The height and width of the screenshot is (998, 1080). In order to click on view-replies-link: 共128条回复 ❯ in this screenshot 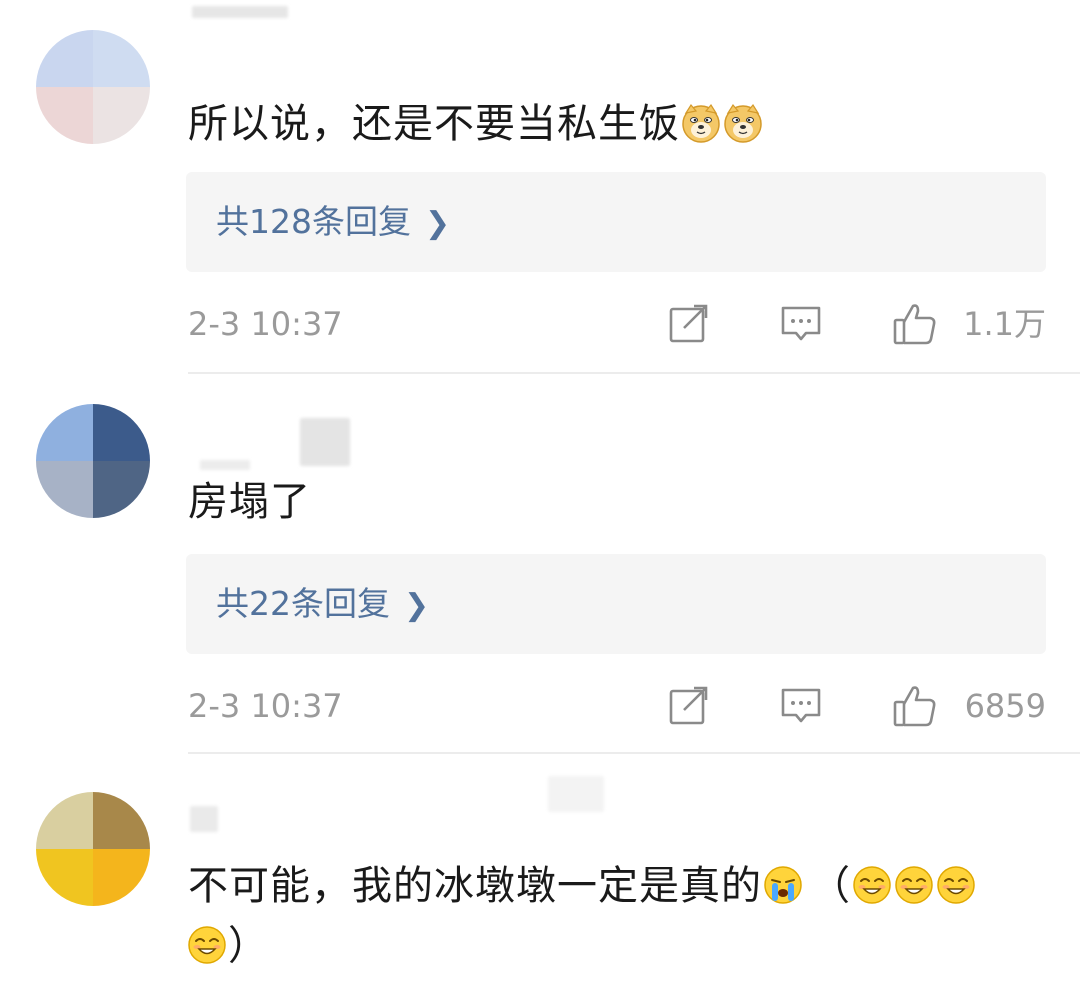, I will do `click(333, 223)`.